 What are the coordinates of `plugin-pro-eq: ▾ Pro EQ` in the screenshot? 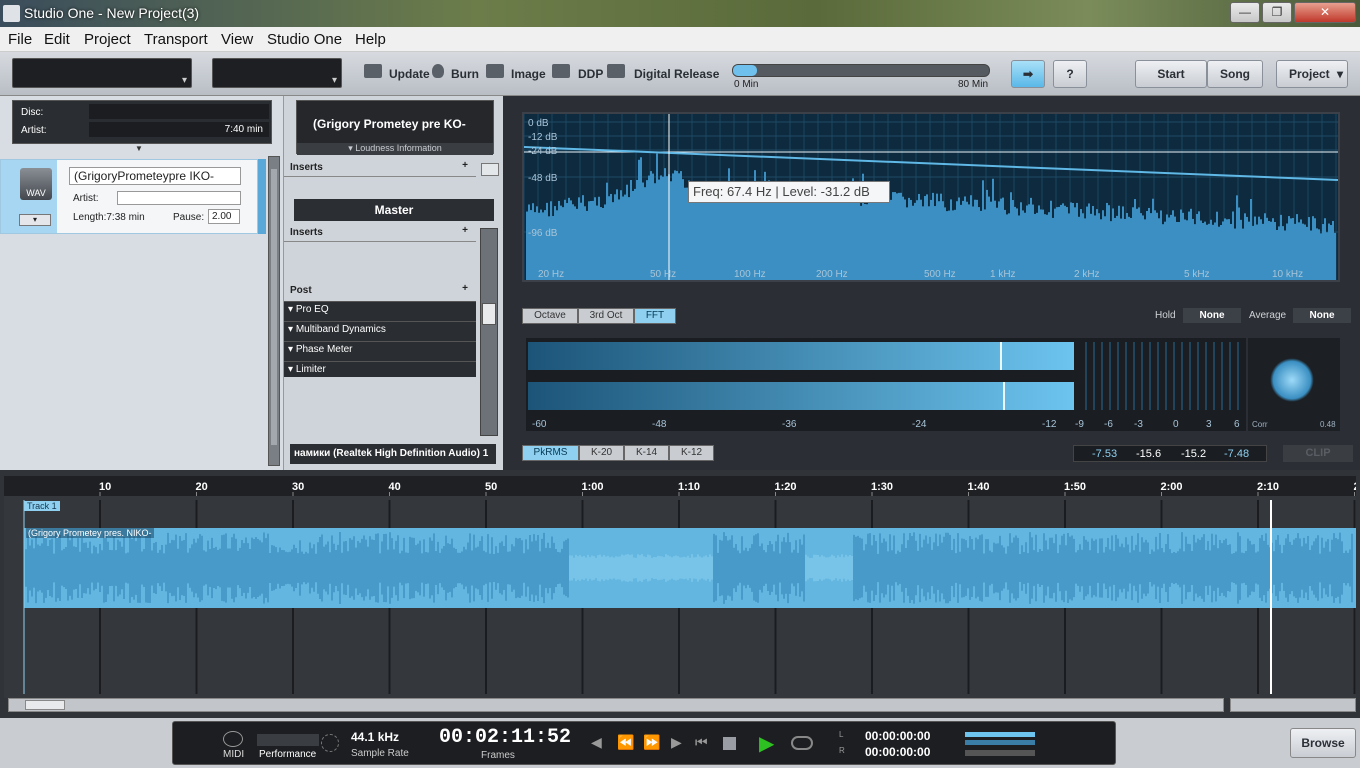 It's located at (380, 309).